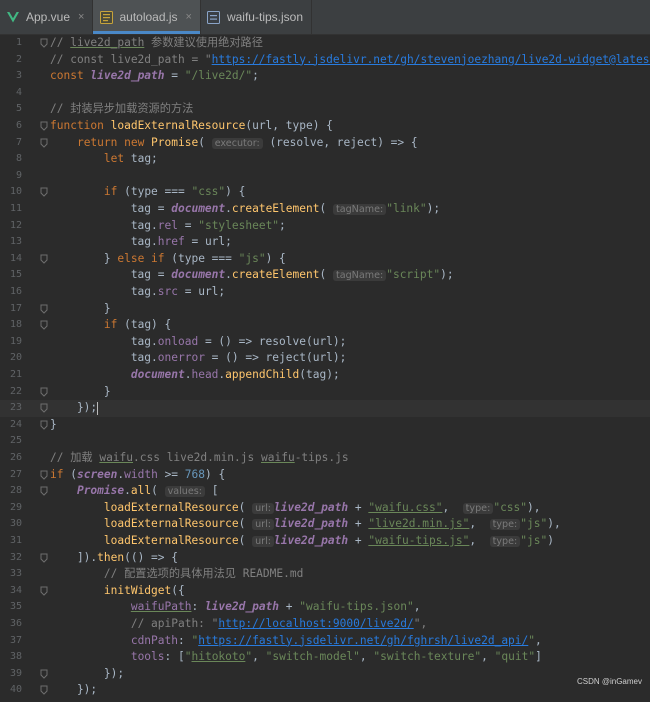  I want to click on code-line: 27if (screen.width >= 768) {, so click(325, 475).